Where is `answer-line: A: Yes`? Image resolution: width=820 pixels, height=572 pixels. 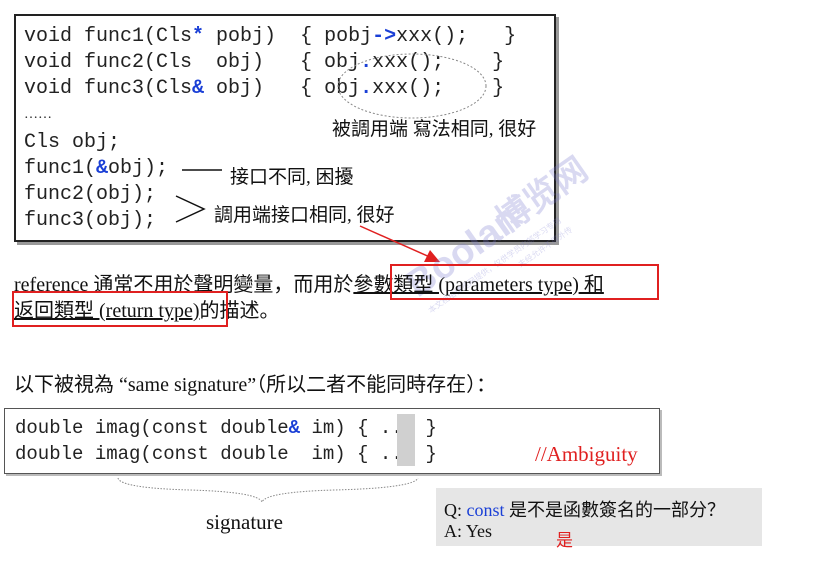 answer-line: A: Yes is located at coordinates (468, 531).